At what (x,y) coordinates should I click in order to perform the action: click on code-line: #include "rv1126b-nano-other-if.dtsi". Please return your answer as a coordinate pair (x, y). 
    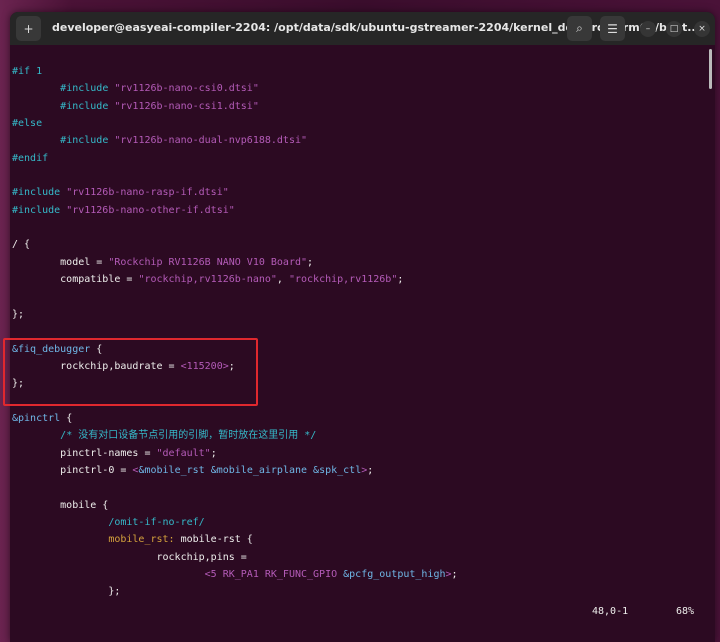
    Looking at the image, I should click on (235, 210).